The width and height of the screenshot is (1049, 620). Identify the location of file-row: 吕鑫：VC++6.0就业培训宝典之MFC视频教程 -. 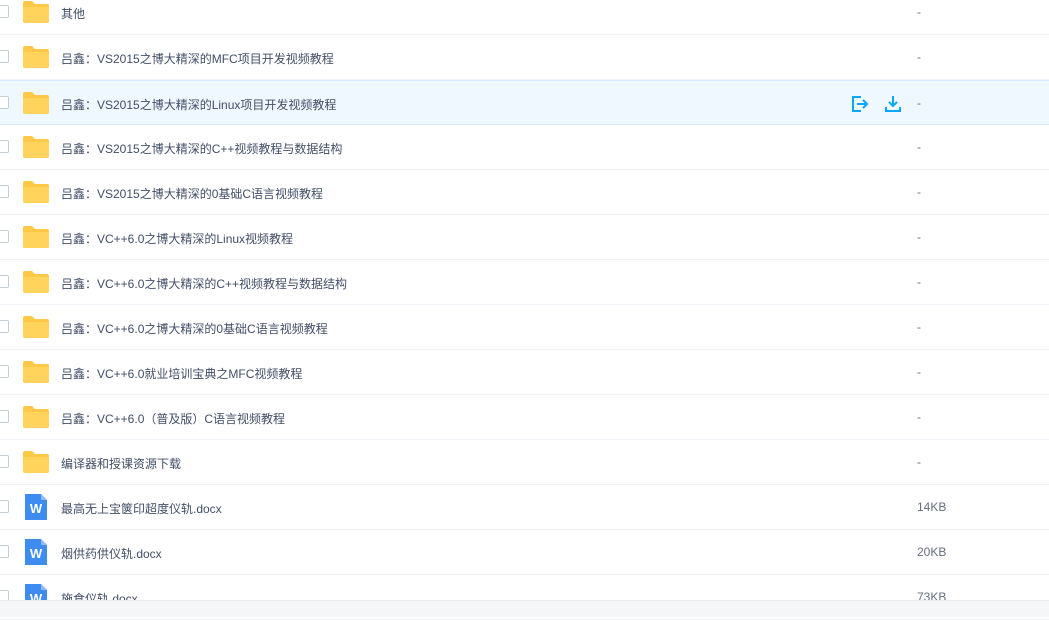
(524, 372).